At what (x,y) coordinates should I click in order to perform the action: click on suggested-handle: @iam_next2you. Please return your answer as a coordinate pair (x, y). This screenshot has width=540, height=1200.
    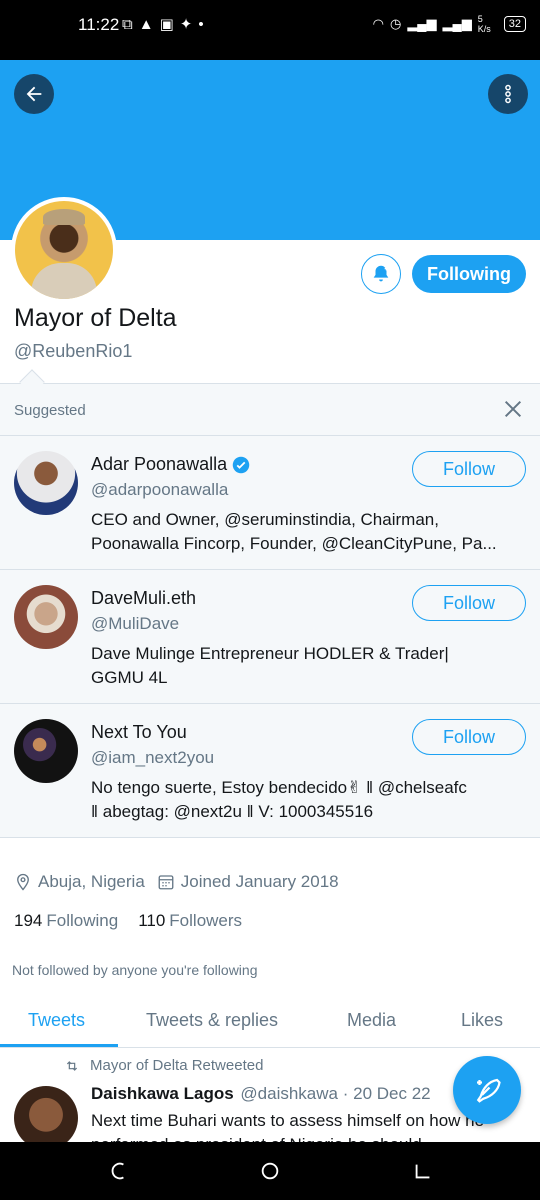
    Looking at the image, I should click on (153, 757).